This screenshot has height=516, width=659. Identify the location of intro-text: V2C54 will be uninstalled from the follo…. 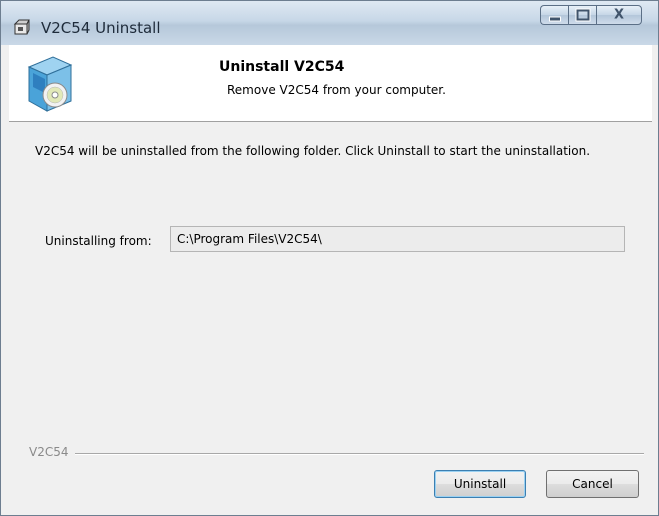
(313, 151).